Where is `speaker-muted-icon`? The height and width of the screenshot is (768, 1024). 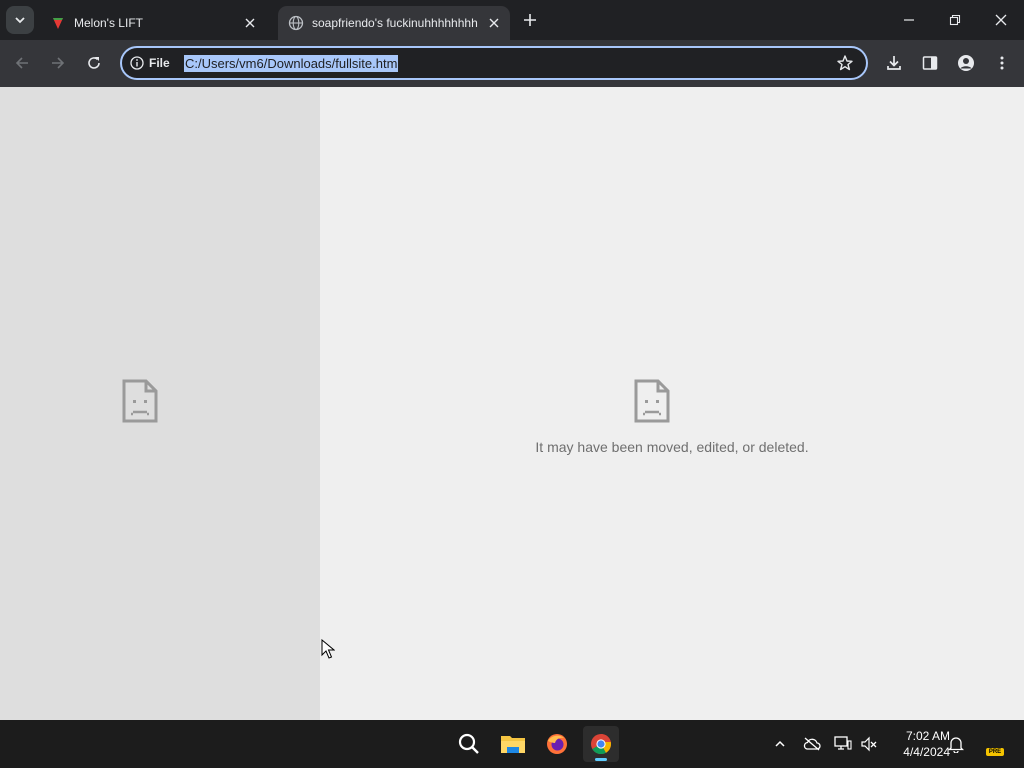
speaker-muted-icon is located at coordinates (869, 744).